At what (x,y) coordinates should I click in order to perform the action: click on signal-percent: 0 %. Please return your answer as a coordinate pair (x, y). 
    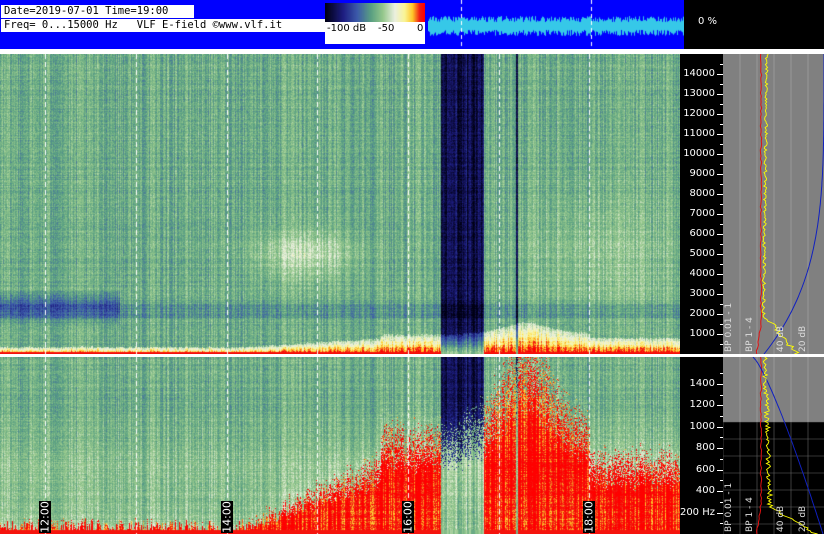
    Looking at the image, I should click on (708, 21).